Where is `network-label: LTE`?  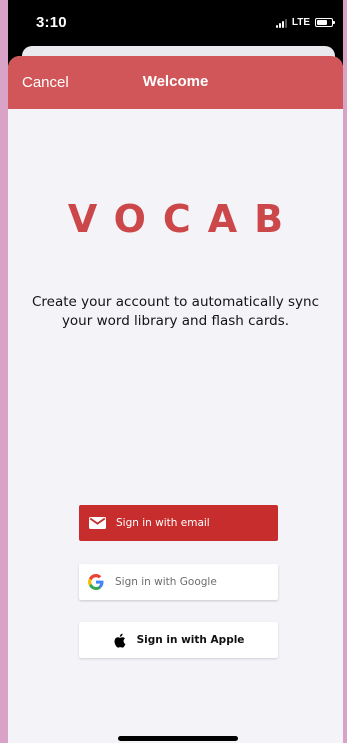 network-label: LTE is located at coordinates (300, 22).